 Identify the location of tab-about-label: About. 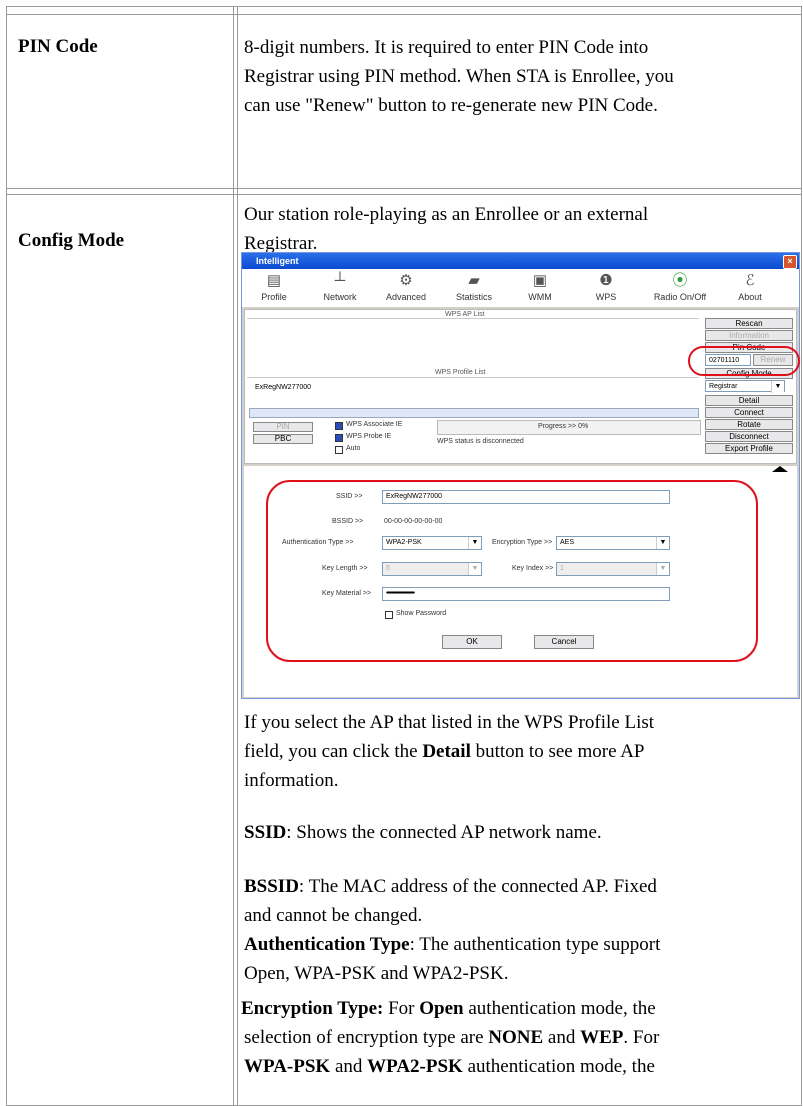
(750, 297).